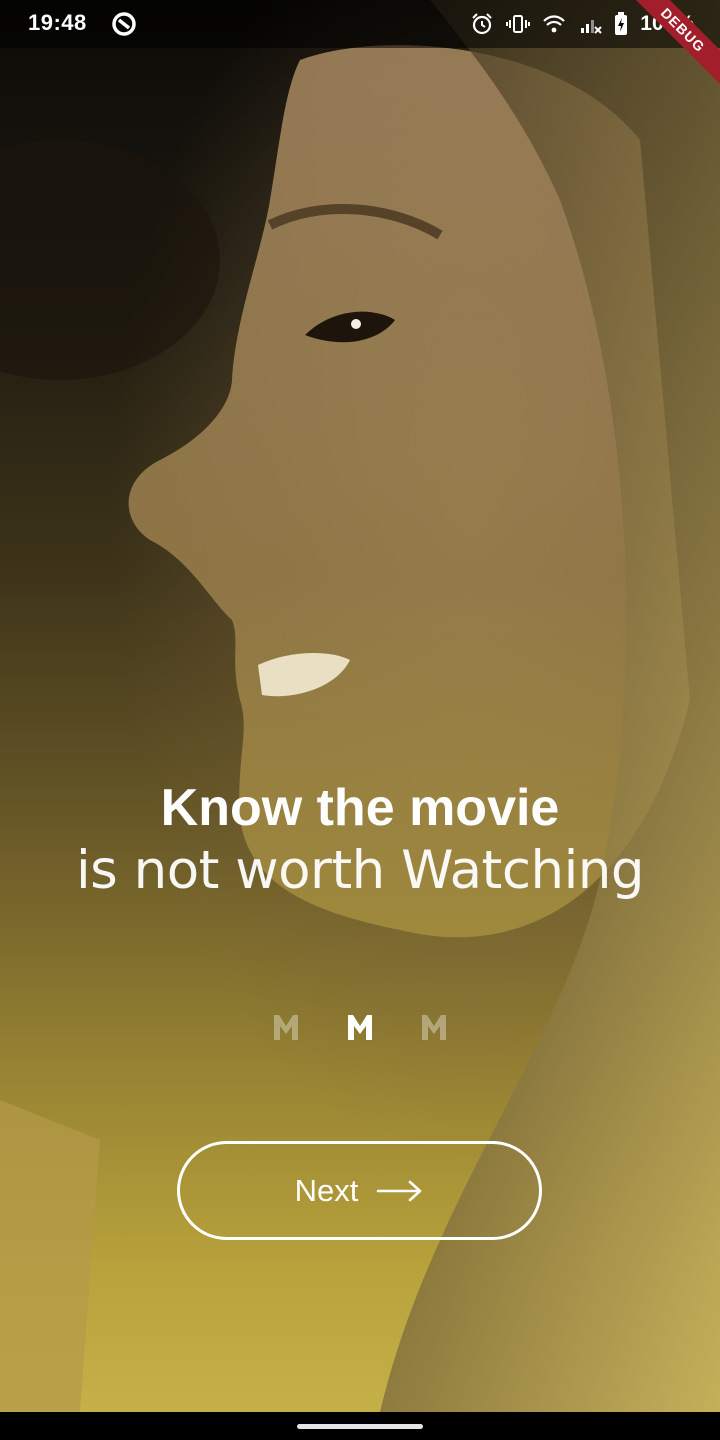  Describe the element at coordinates (590, 24) in the screenshot. I see `signal-icon` at that location.